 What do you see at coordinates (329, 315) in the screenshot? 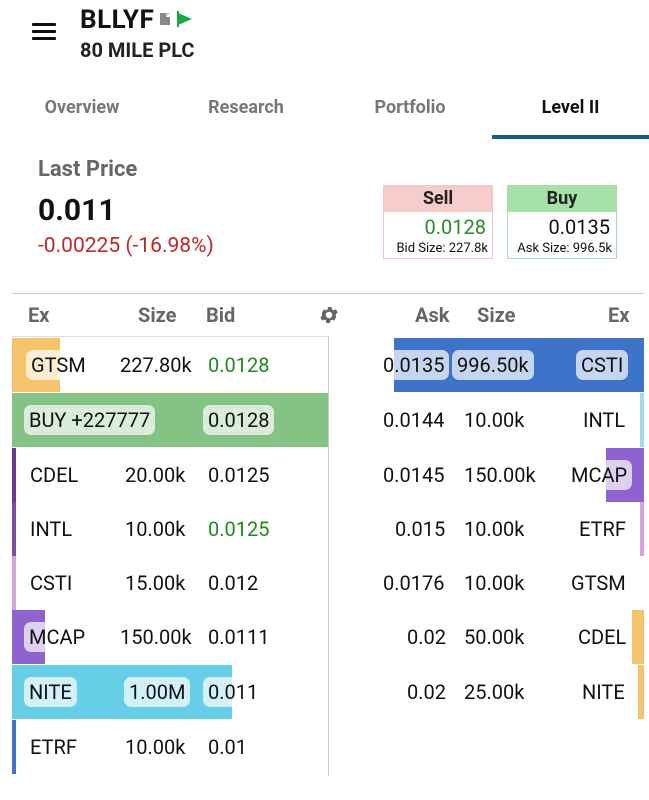
I see `gear-icon` at bounding box center [329, 315].